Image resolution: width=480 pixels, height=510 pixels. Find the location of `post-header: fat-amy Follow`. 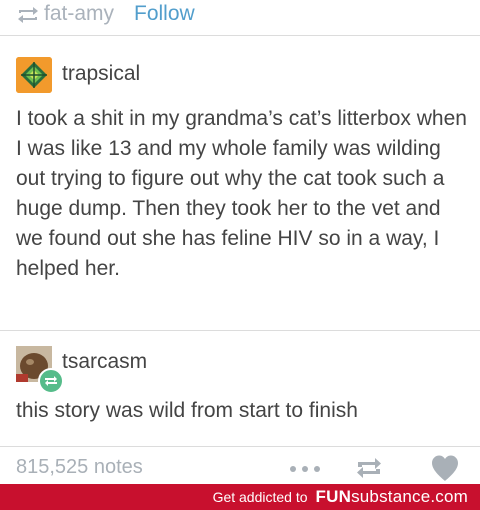

post-header: fat-amy Follow is located at coordinates (240, 15).